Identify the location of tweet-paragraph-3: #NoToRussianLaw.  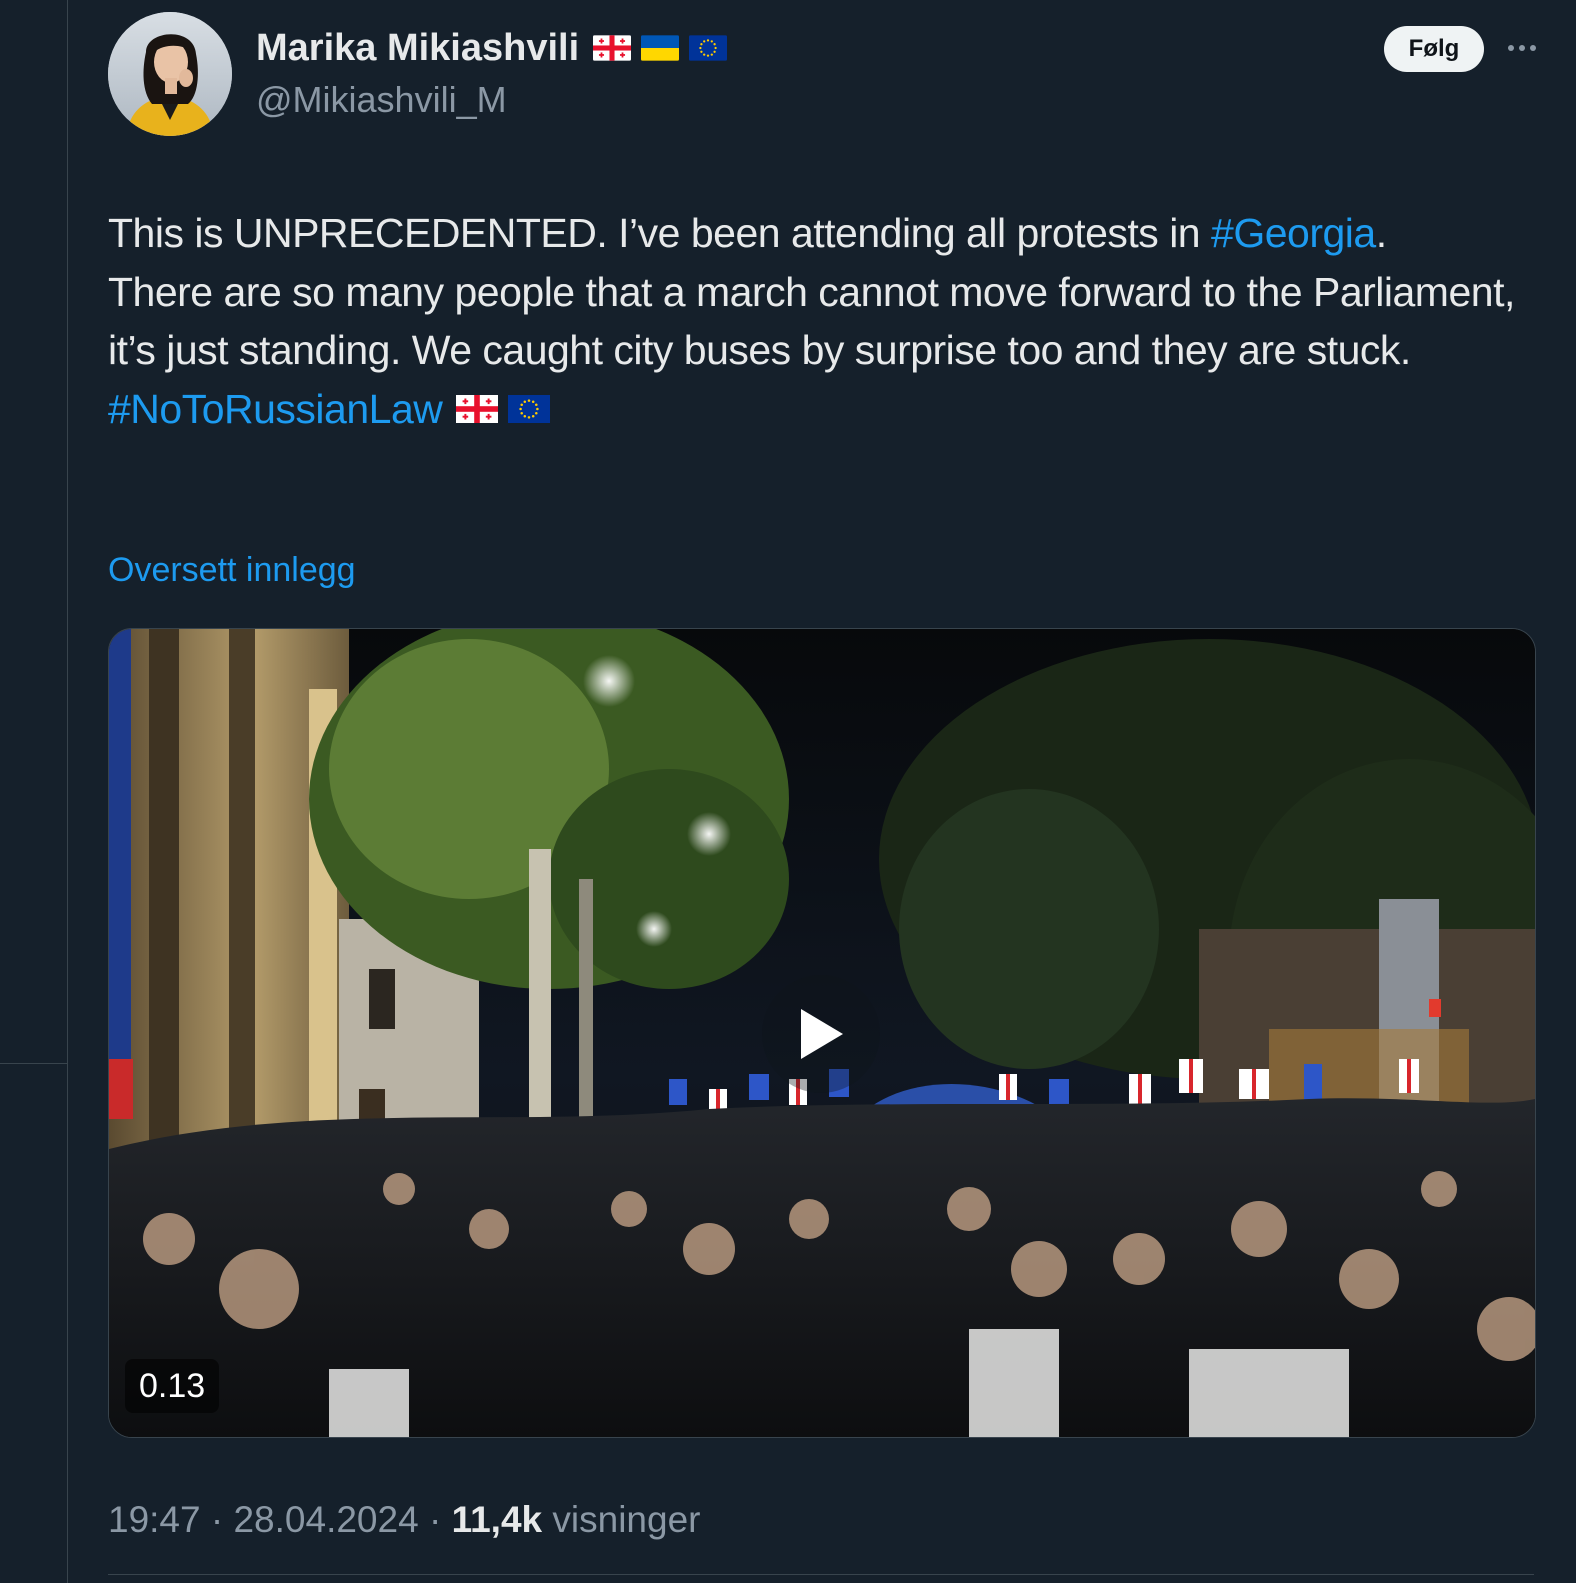
(821, 409).